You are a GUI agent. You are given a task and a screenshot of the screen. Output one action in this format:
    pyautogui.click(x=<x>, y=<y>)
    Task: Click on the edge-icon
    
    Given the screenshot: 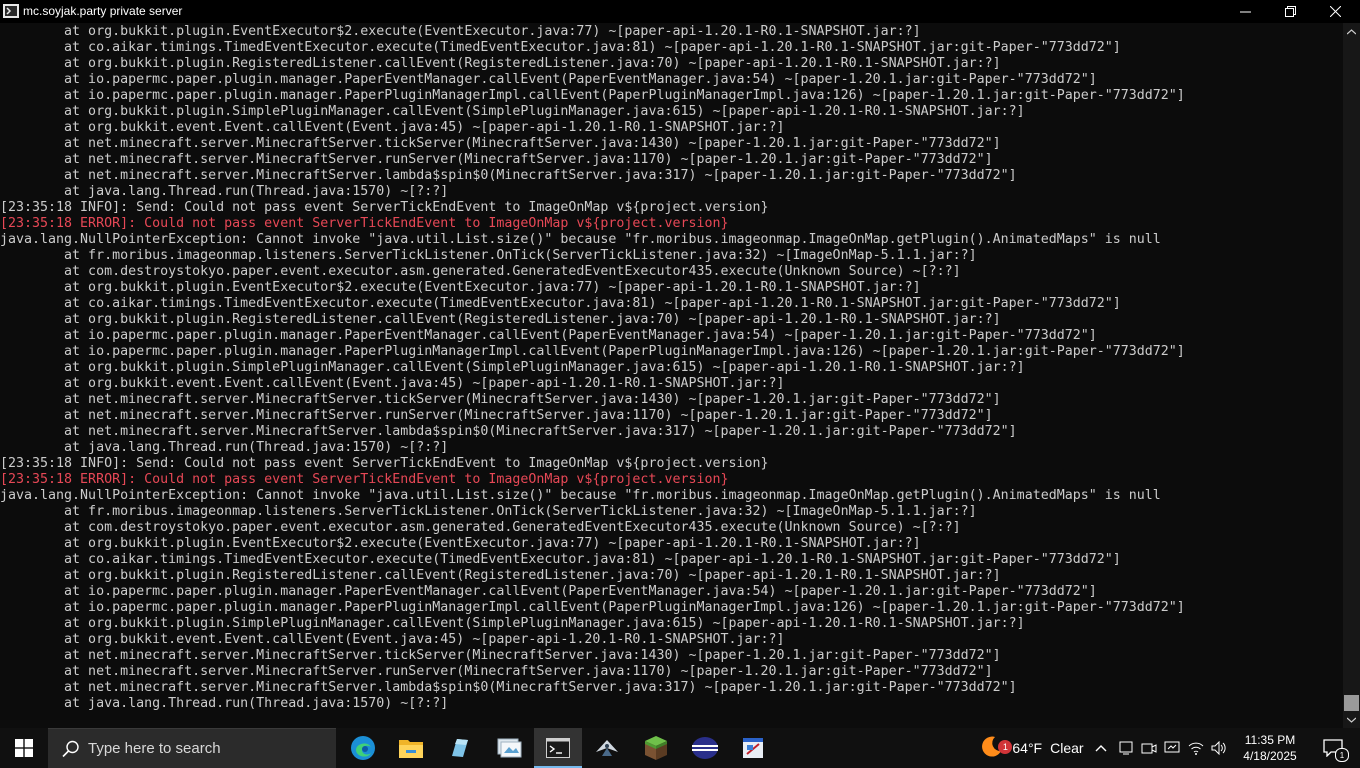 What is the action you would take?
    pyautogui.click(x=363, y=748)
    